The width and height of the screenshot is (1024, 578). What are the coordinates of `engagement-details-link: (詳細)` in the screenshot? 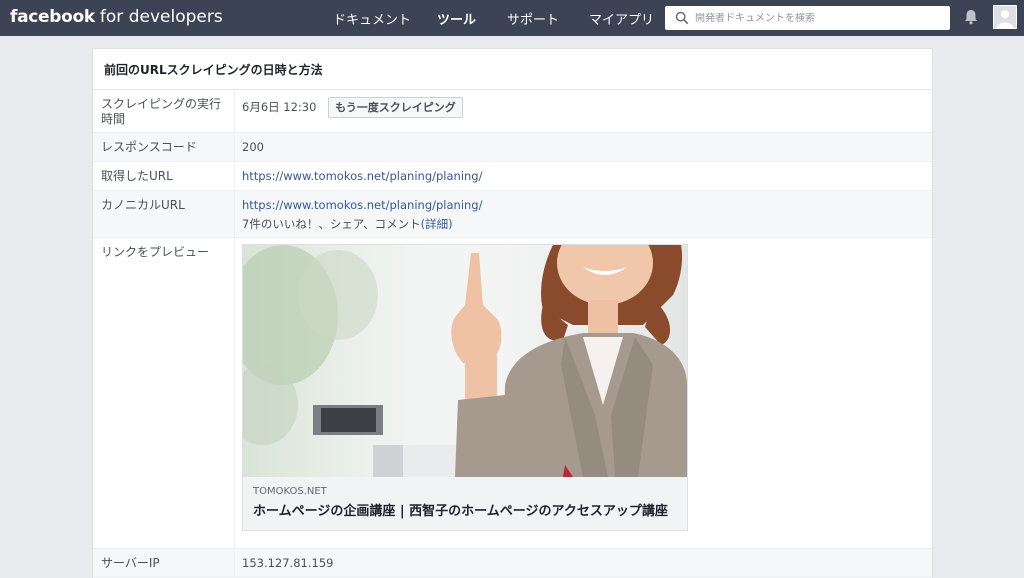 It's located at (437, 224).